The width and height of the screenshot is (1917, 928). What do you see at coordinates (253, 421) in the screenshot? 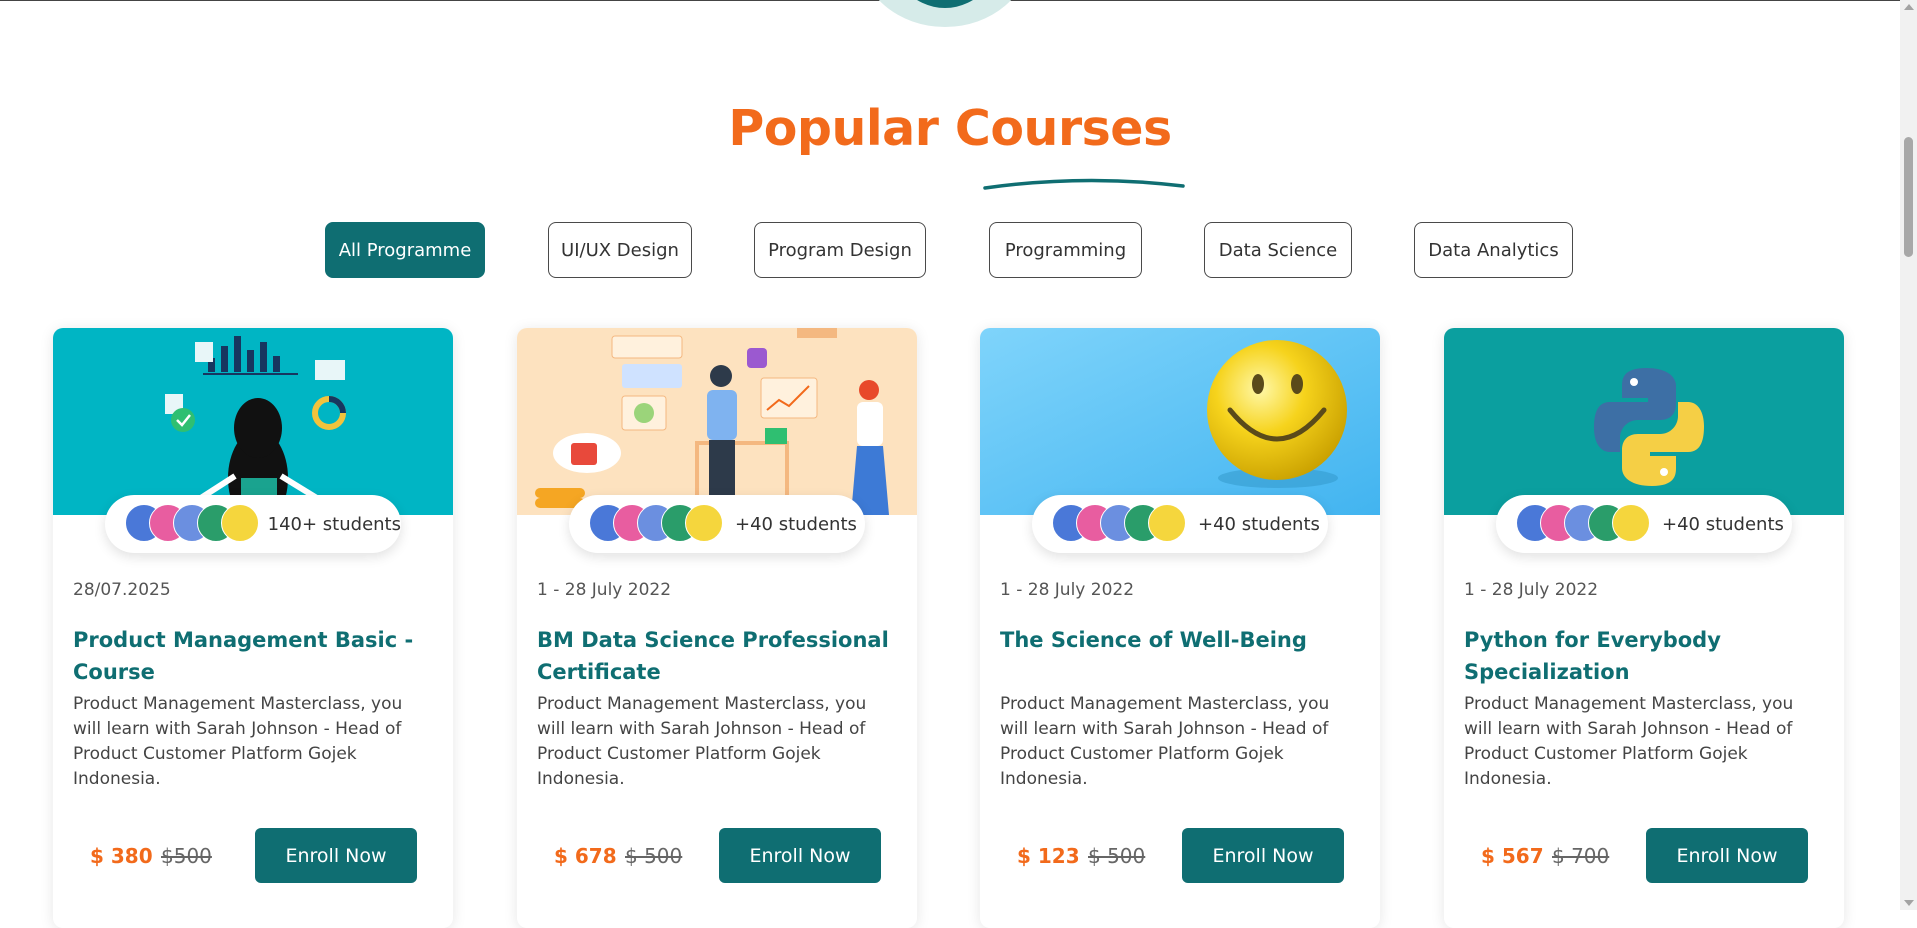
I see `course-image-product-management` at bounding box center [253, 421].